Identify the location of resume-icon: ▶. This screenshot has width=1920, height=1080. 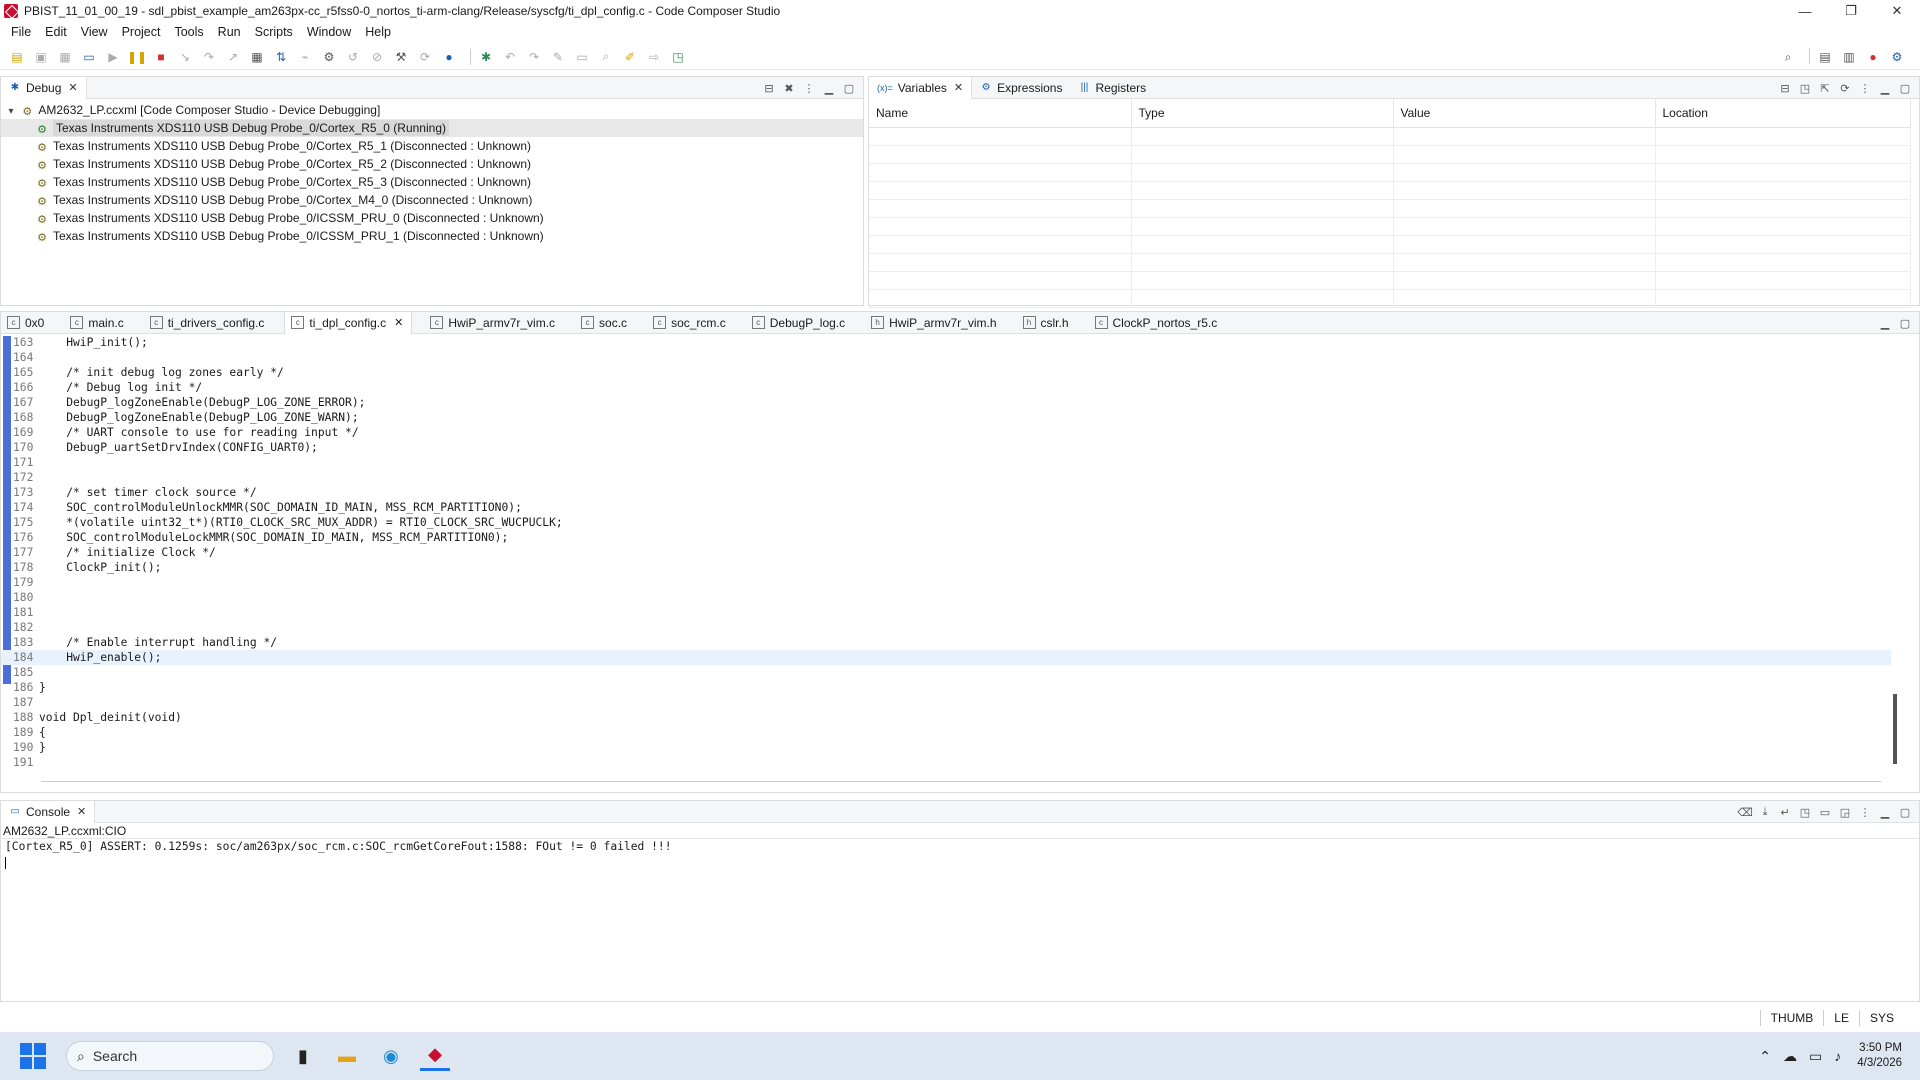
(113, 57).